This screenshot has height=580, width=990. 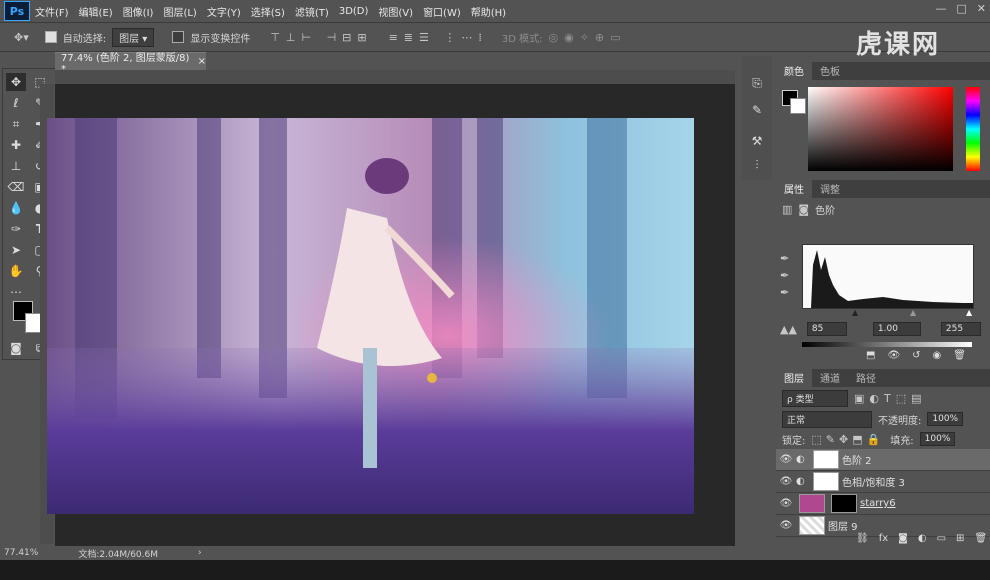 I want to click on status-menu-arrow: ›, so click(x=200, y=553).